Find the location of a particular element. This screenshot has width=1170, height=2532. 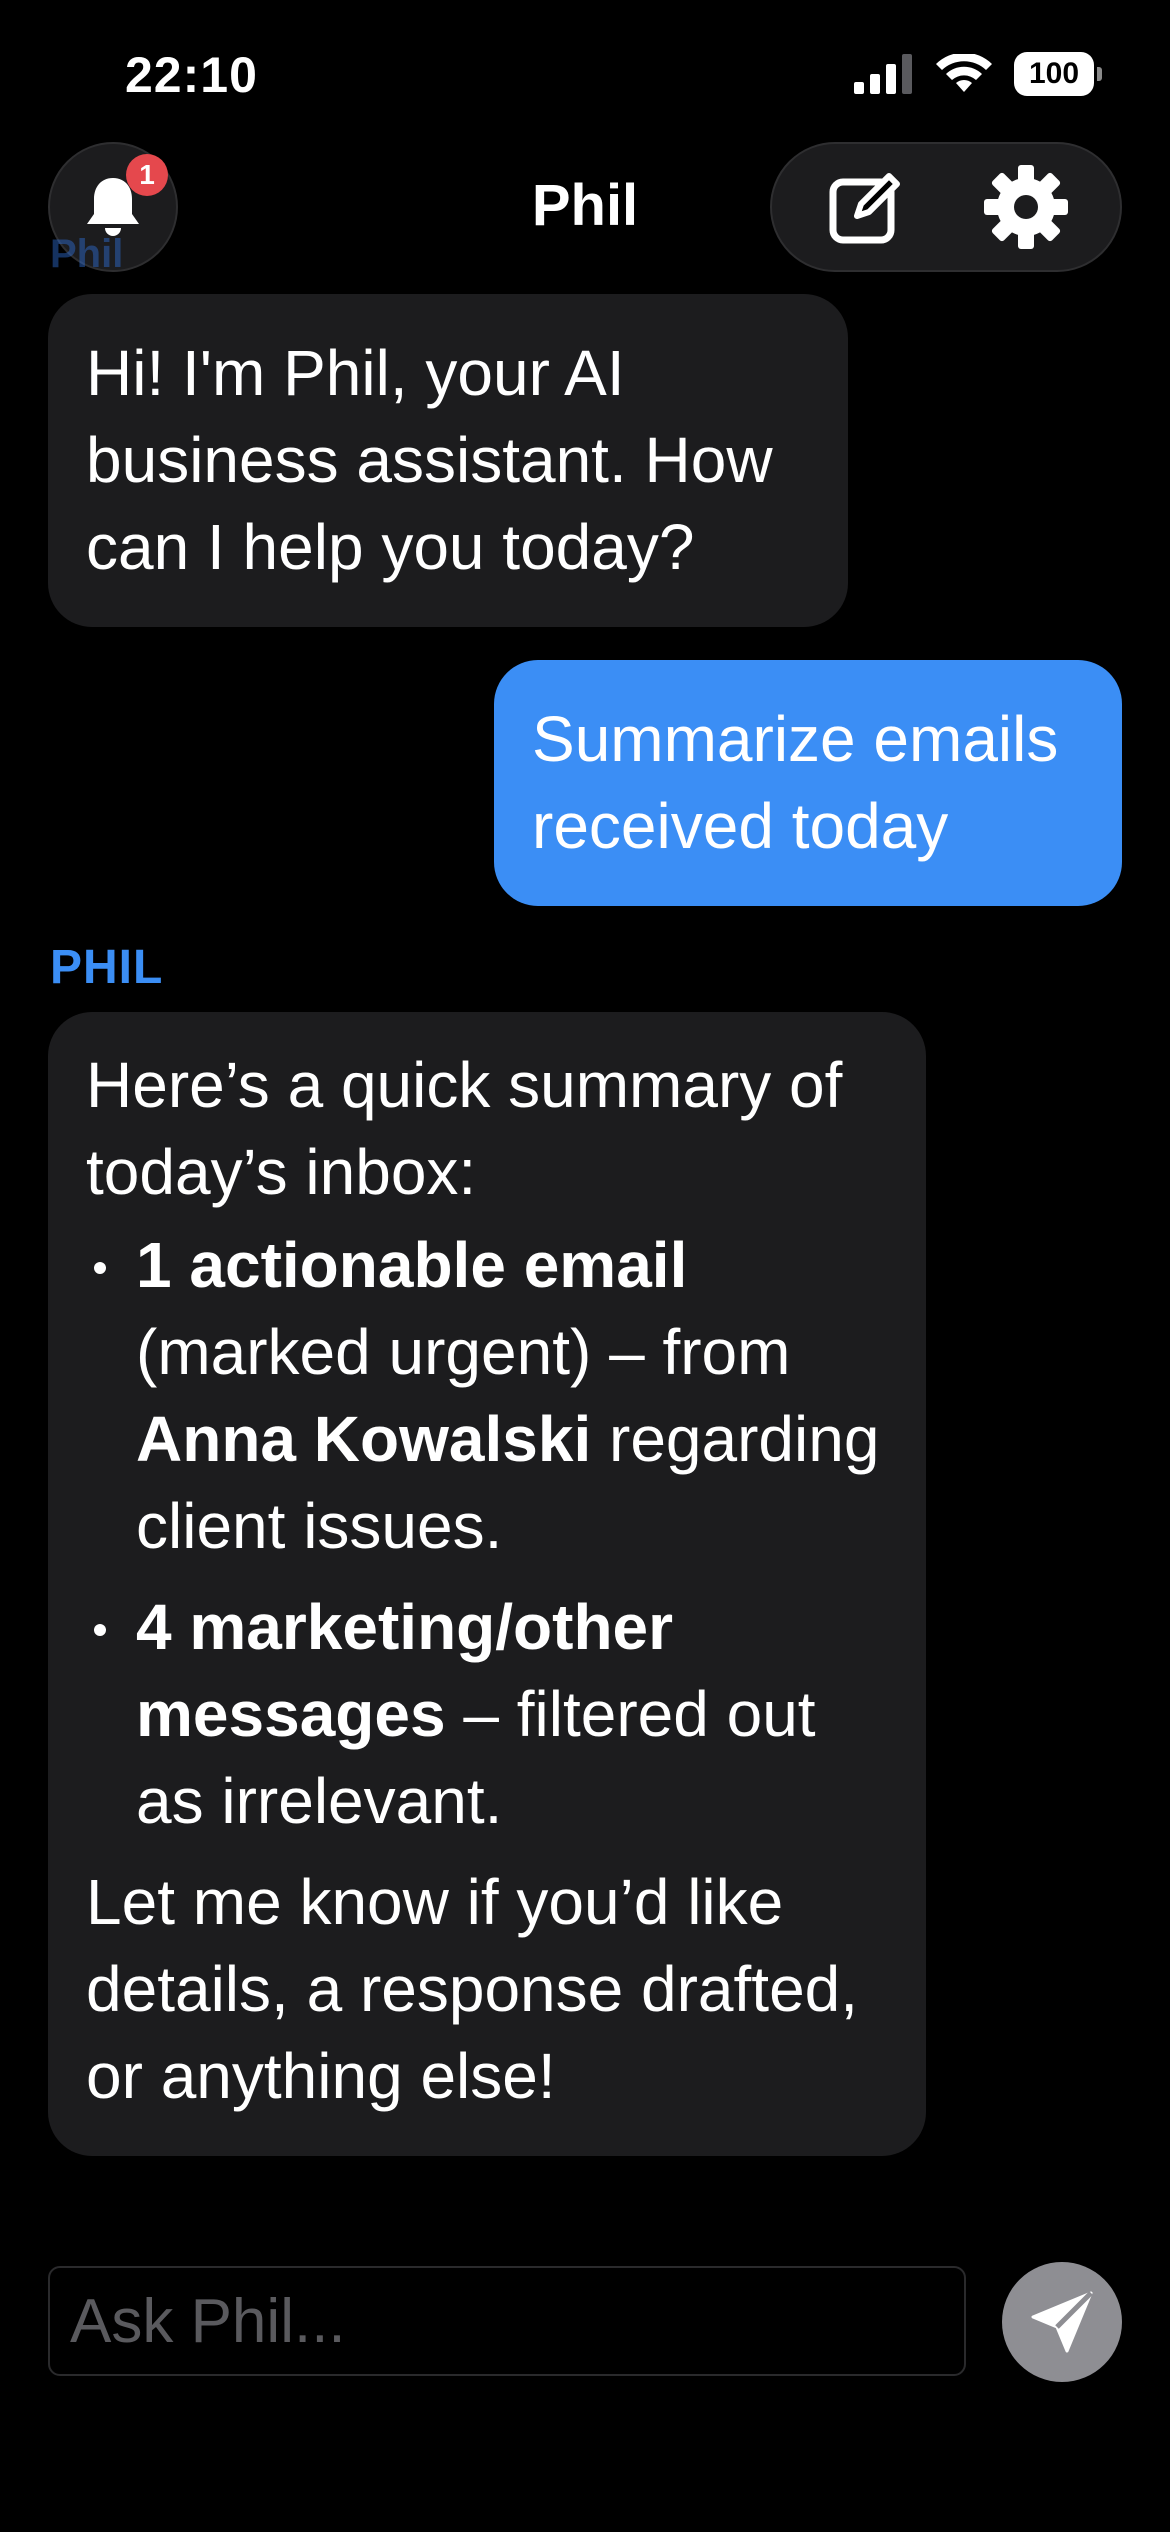

faded-sender-label: Phil is located at coordinates (87, 252).